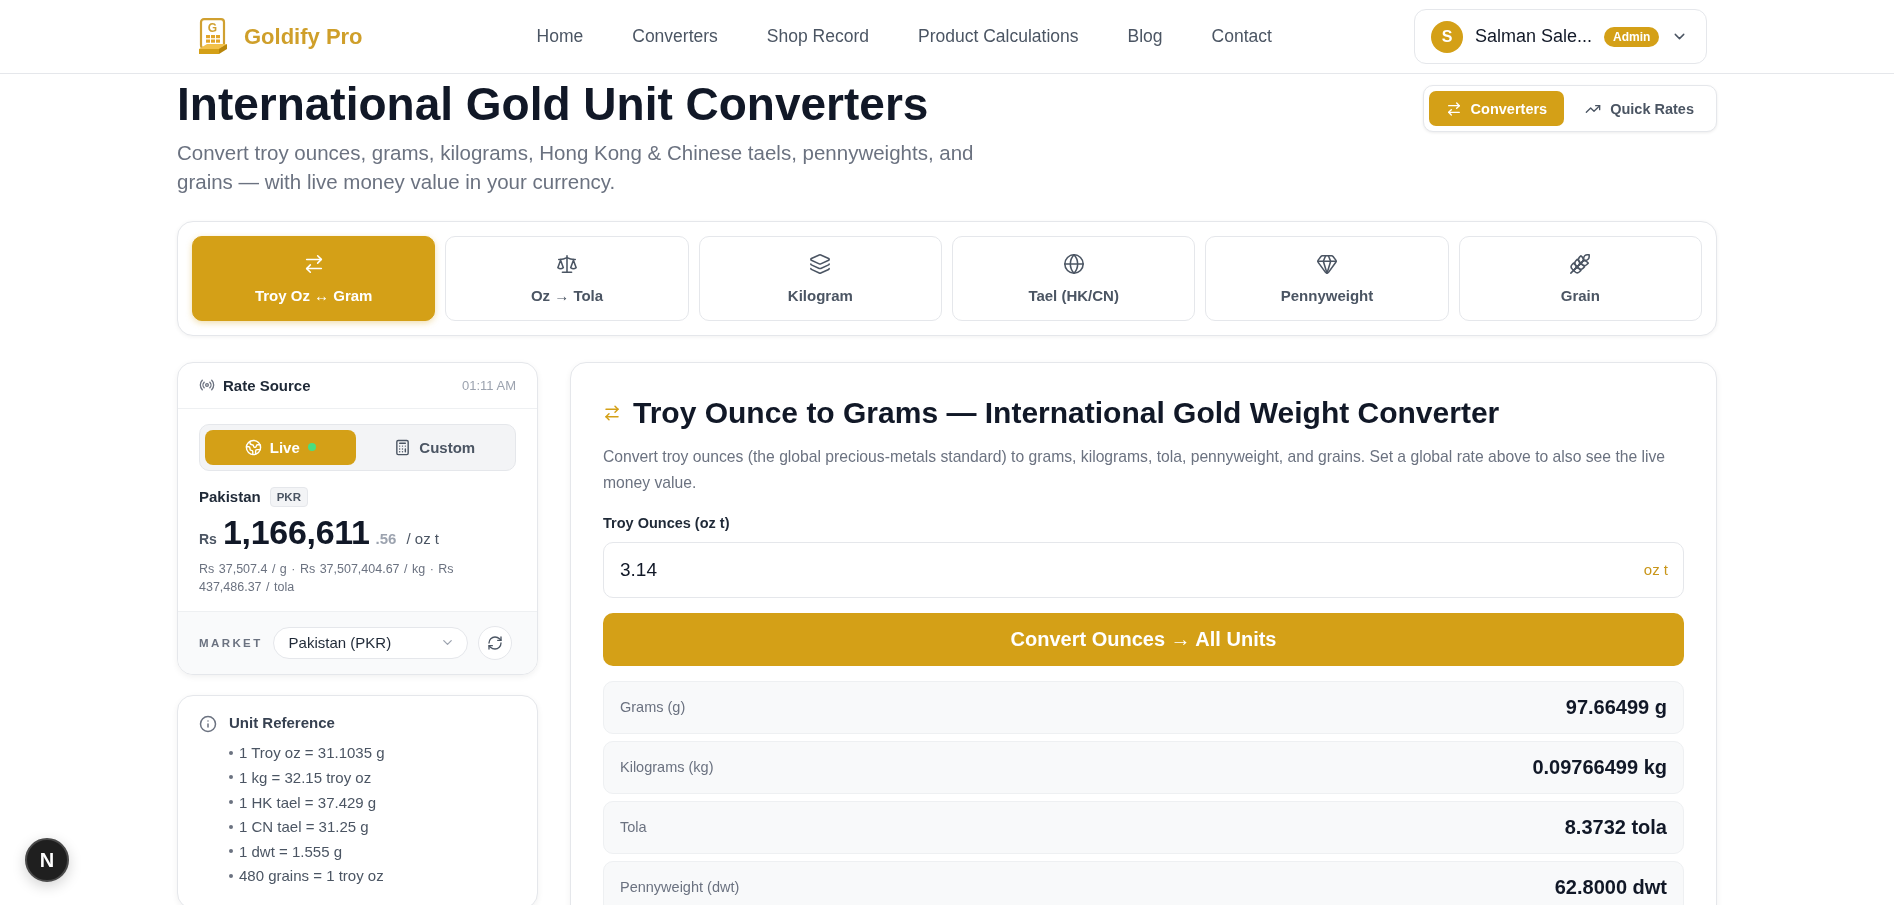  I want to click on user-menu-button: S Salman Sale... Admin, so click(1560, 36).